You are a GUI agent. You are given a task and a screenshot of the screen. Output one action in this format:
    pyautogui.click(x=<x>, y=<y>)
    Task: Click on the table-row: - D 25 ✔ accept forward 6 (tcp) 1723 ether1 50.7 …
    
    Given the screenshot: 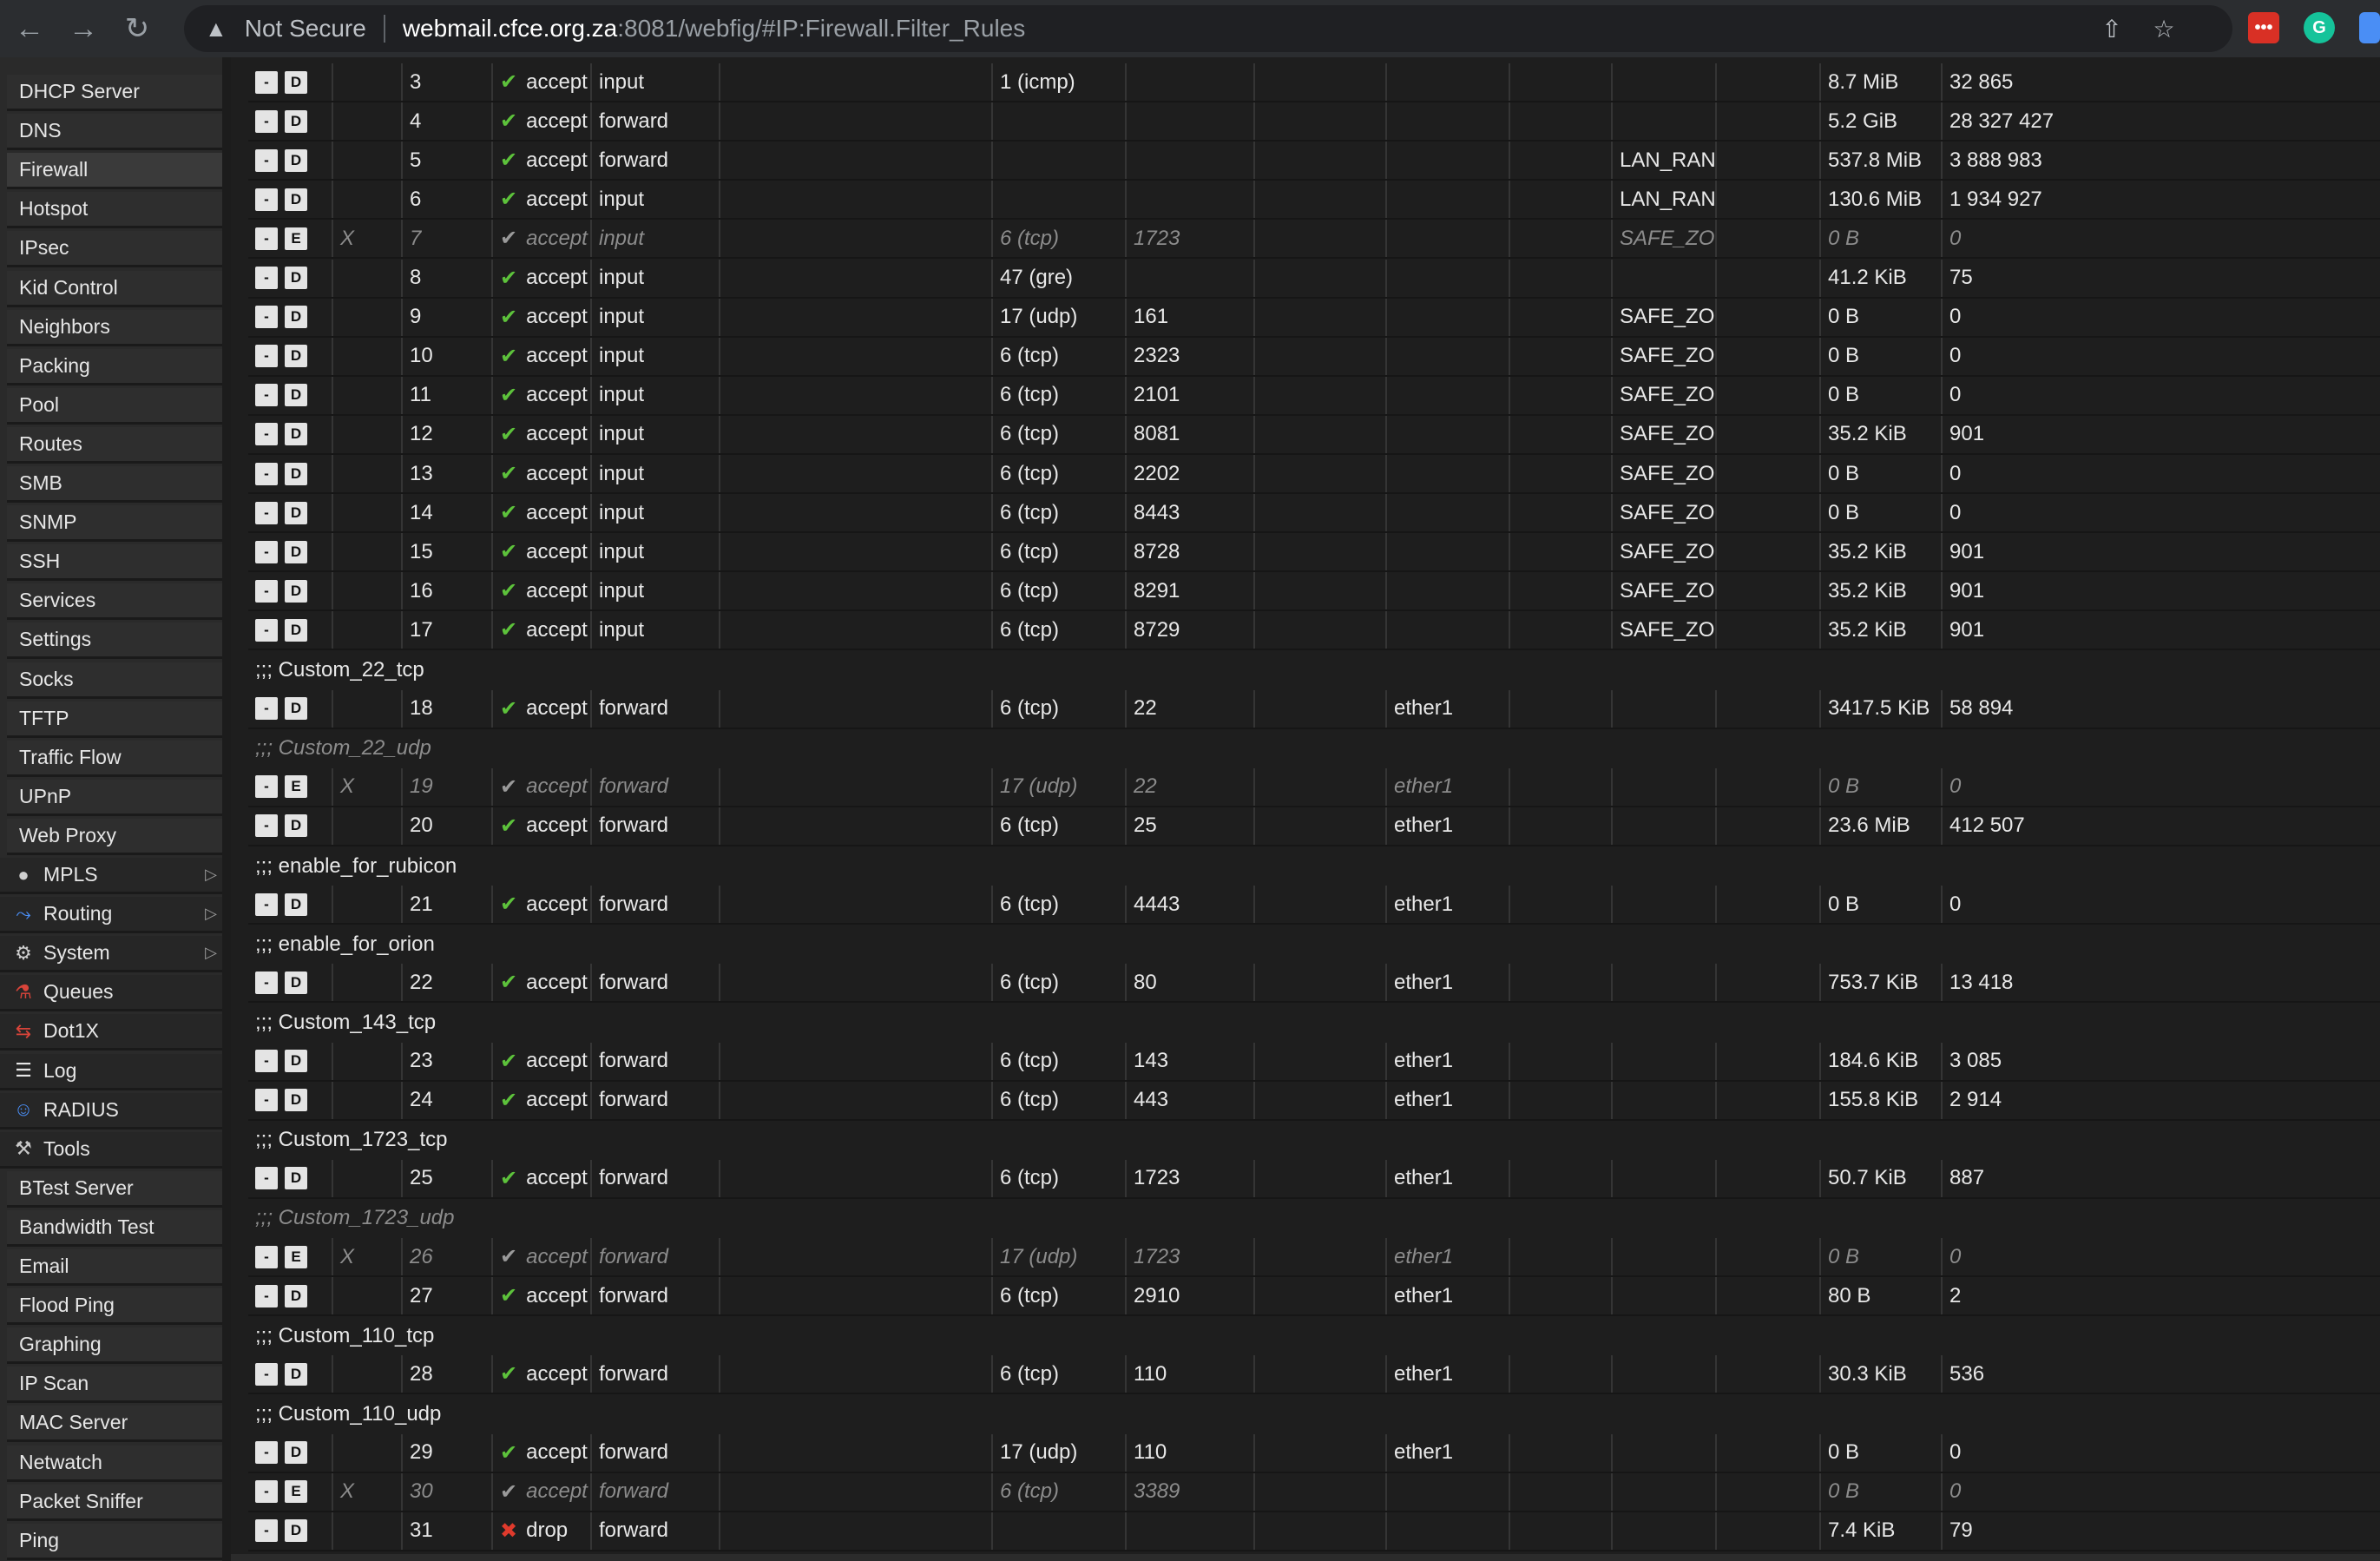 What is the action you would take?
    pyautogui.click(x=1314, y=1179)
    